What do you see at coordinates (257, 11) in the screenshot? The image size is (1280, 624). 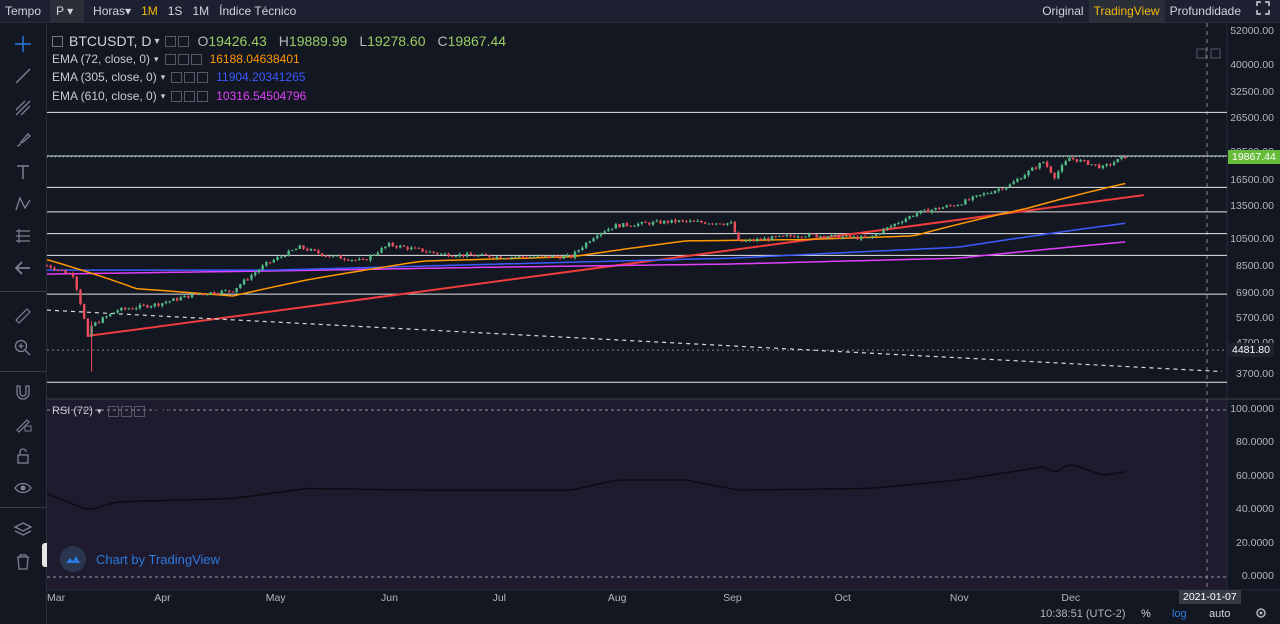 I see `indicators-button: Índice Técnico` at bounding box center [257, 11].